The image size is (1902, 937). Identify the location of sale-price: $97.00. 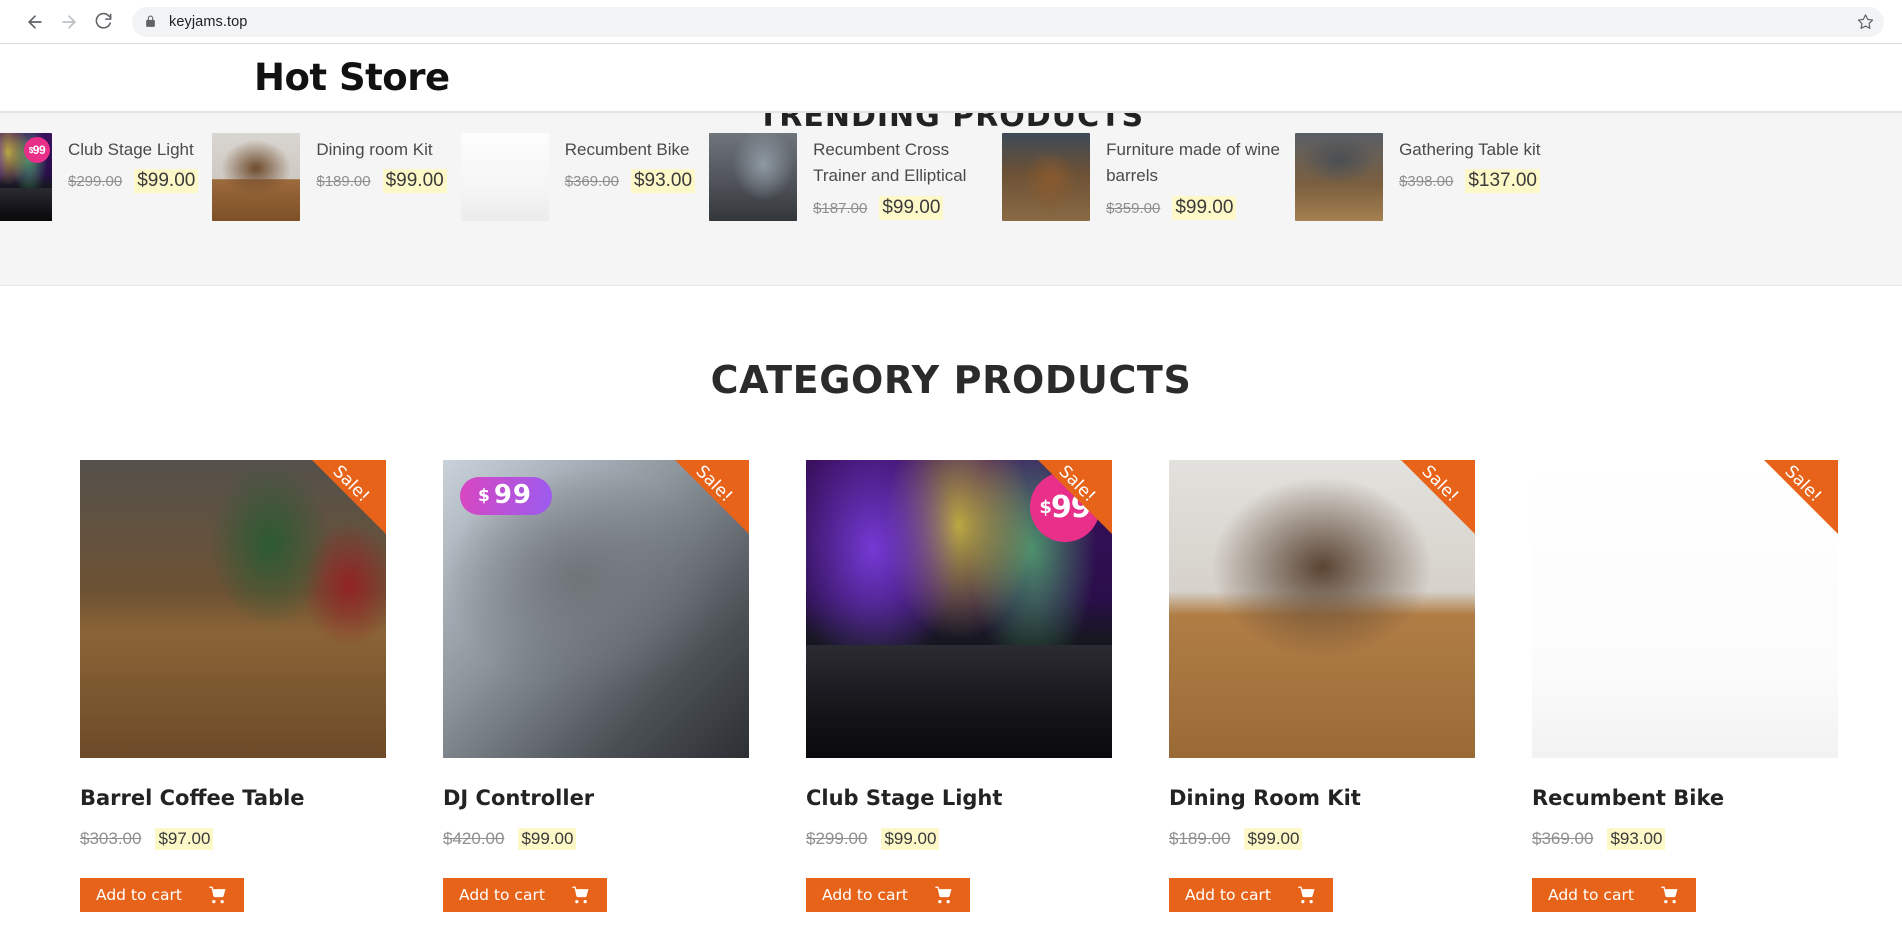
(184, 839).